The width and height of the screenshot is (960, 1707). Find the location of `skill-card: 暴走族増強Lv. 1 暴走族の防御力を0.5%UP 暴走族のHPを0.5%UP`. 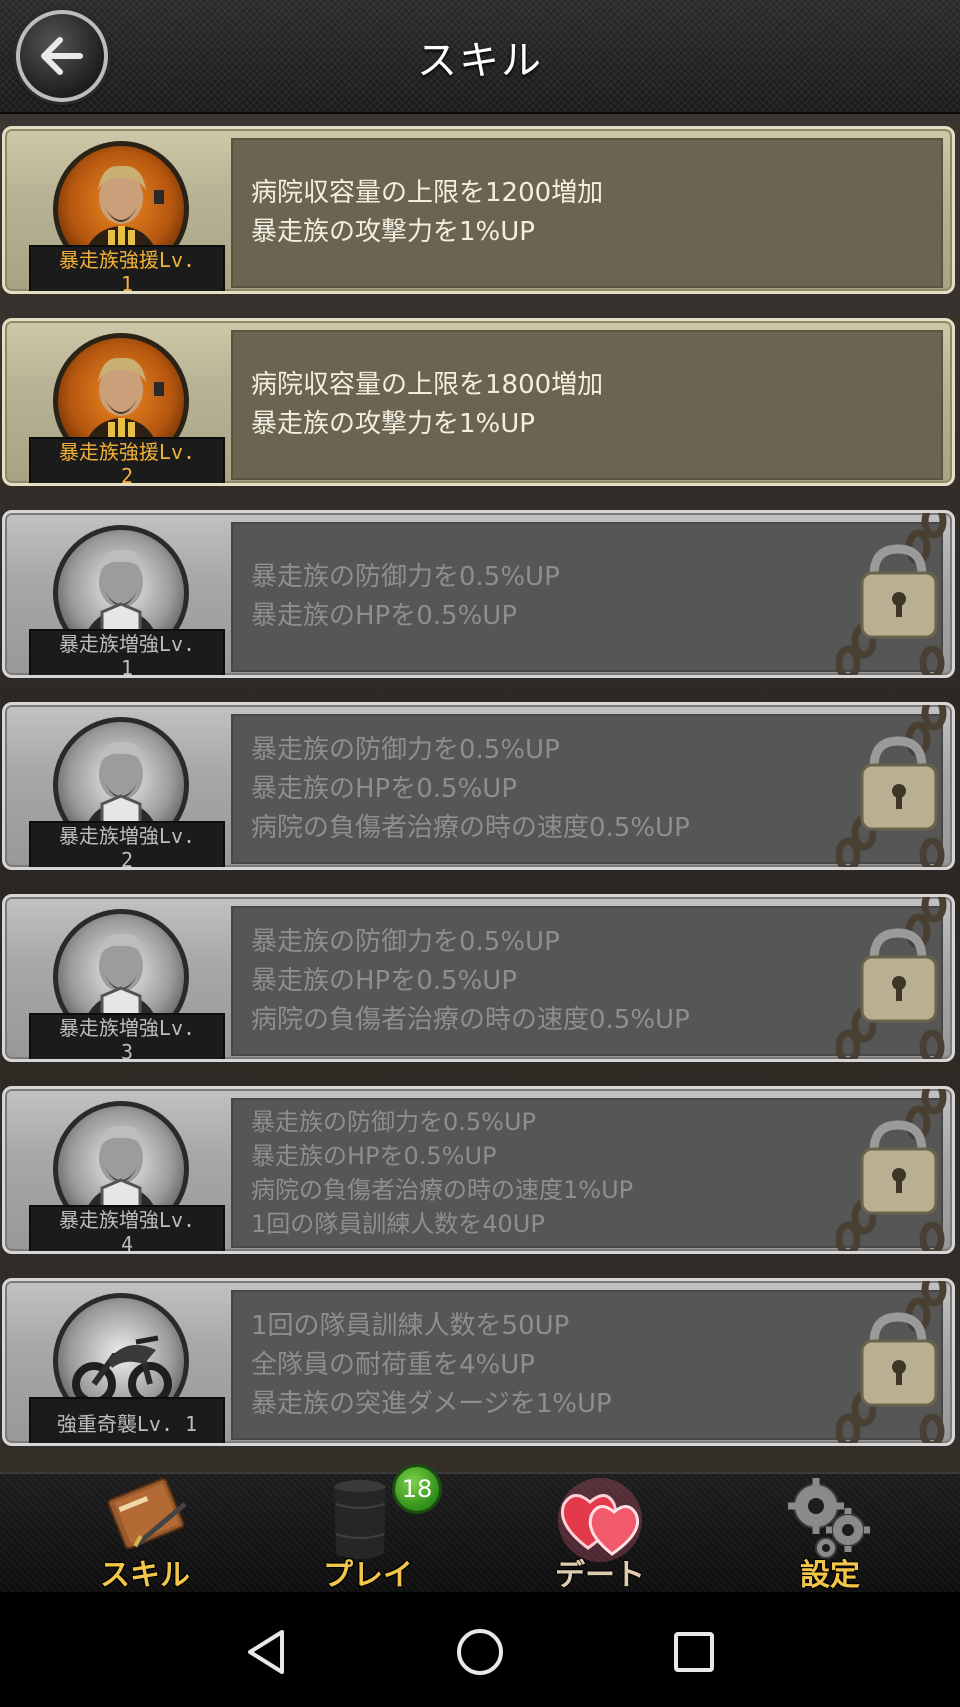

skill-card: 暴走族増強Lv. 1 暴走族の防御力を0.5%UP 暴走族のHPを0.5%UP is located at coordinates (478, 594).